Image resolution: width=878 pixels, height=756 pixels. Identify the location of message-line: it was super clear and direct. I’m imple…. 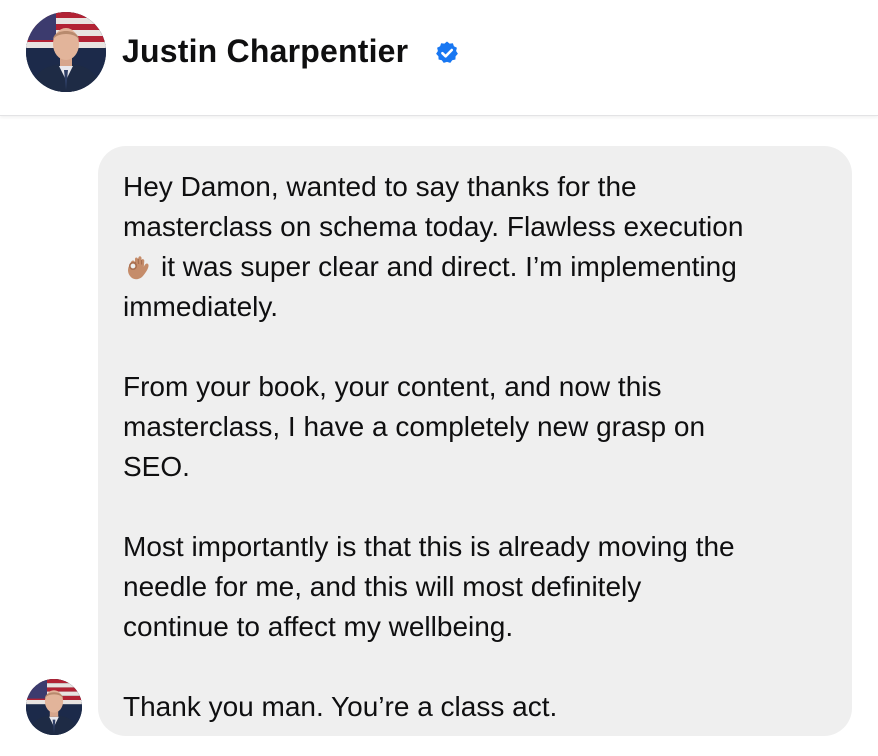
(475, 267).